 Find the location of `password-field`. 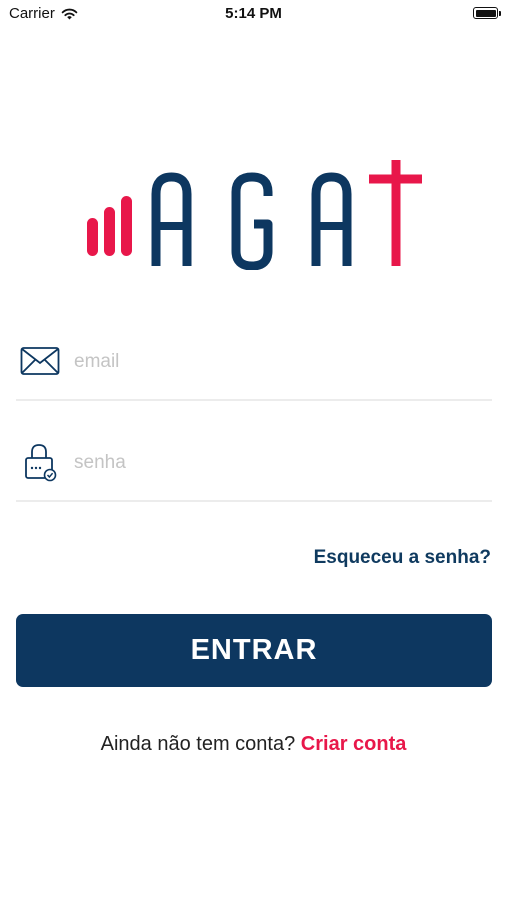

password-field is located at coordinates (254, 473).